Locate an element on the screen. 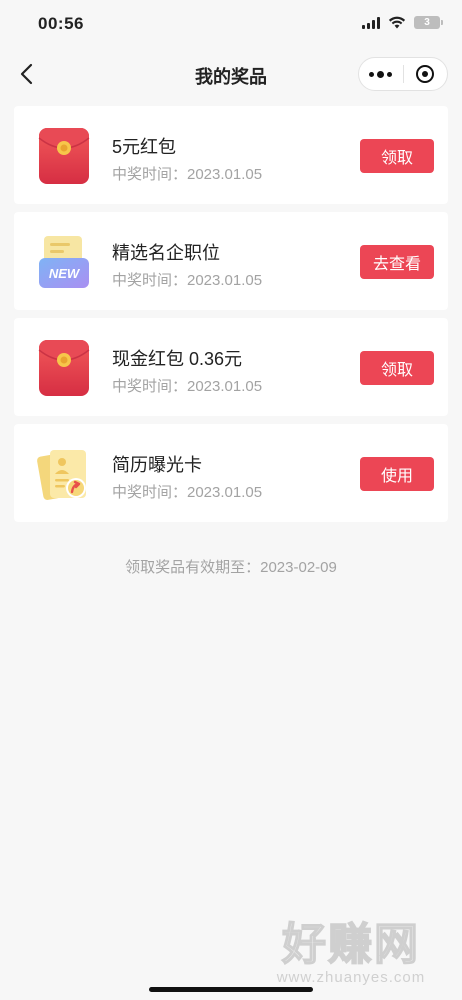  more-options-button is located at coordinates (381, 74).